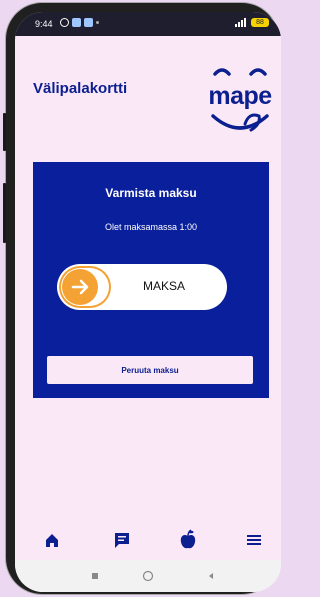  What do you see at coordinates (97, 22) in the screenshot?
I see `more-notifications-icon` at bounding box center [97, 22].